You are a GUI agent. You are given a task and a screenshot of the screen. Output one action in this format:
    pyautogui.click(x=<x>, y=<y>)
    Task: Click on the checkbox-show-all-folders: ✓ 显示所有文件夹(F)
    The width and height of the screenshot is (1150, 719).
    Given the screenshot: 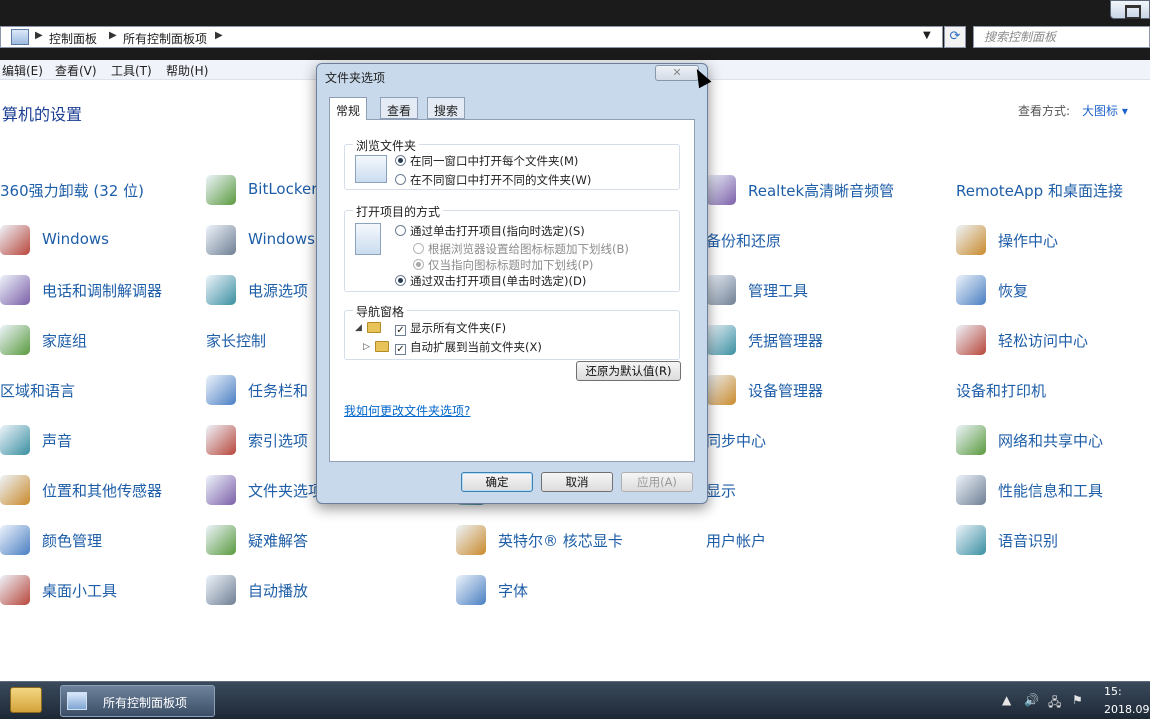 What is the action you would take?
    pyautogui.click(x=450, y=328)
    